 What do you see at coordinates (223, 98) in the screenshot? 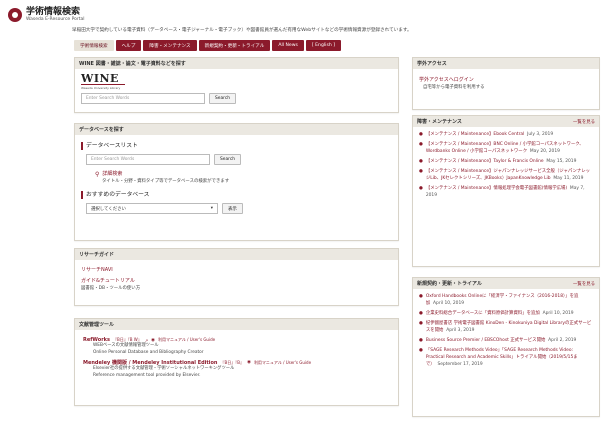
I see `wine-search-button: Search` at bounding box center [223, 98].